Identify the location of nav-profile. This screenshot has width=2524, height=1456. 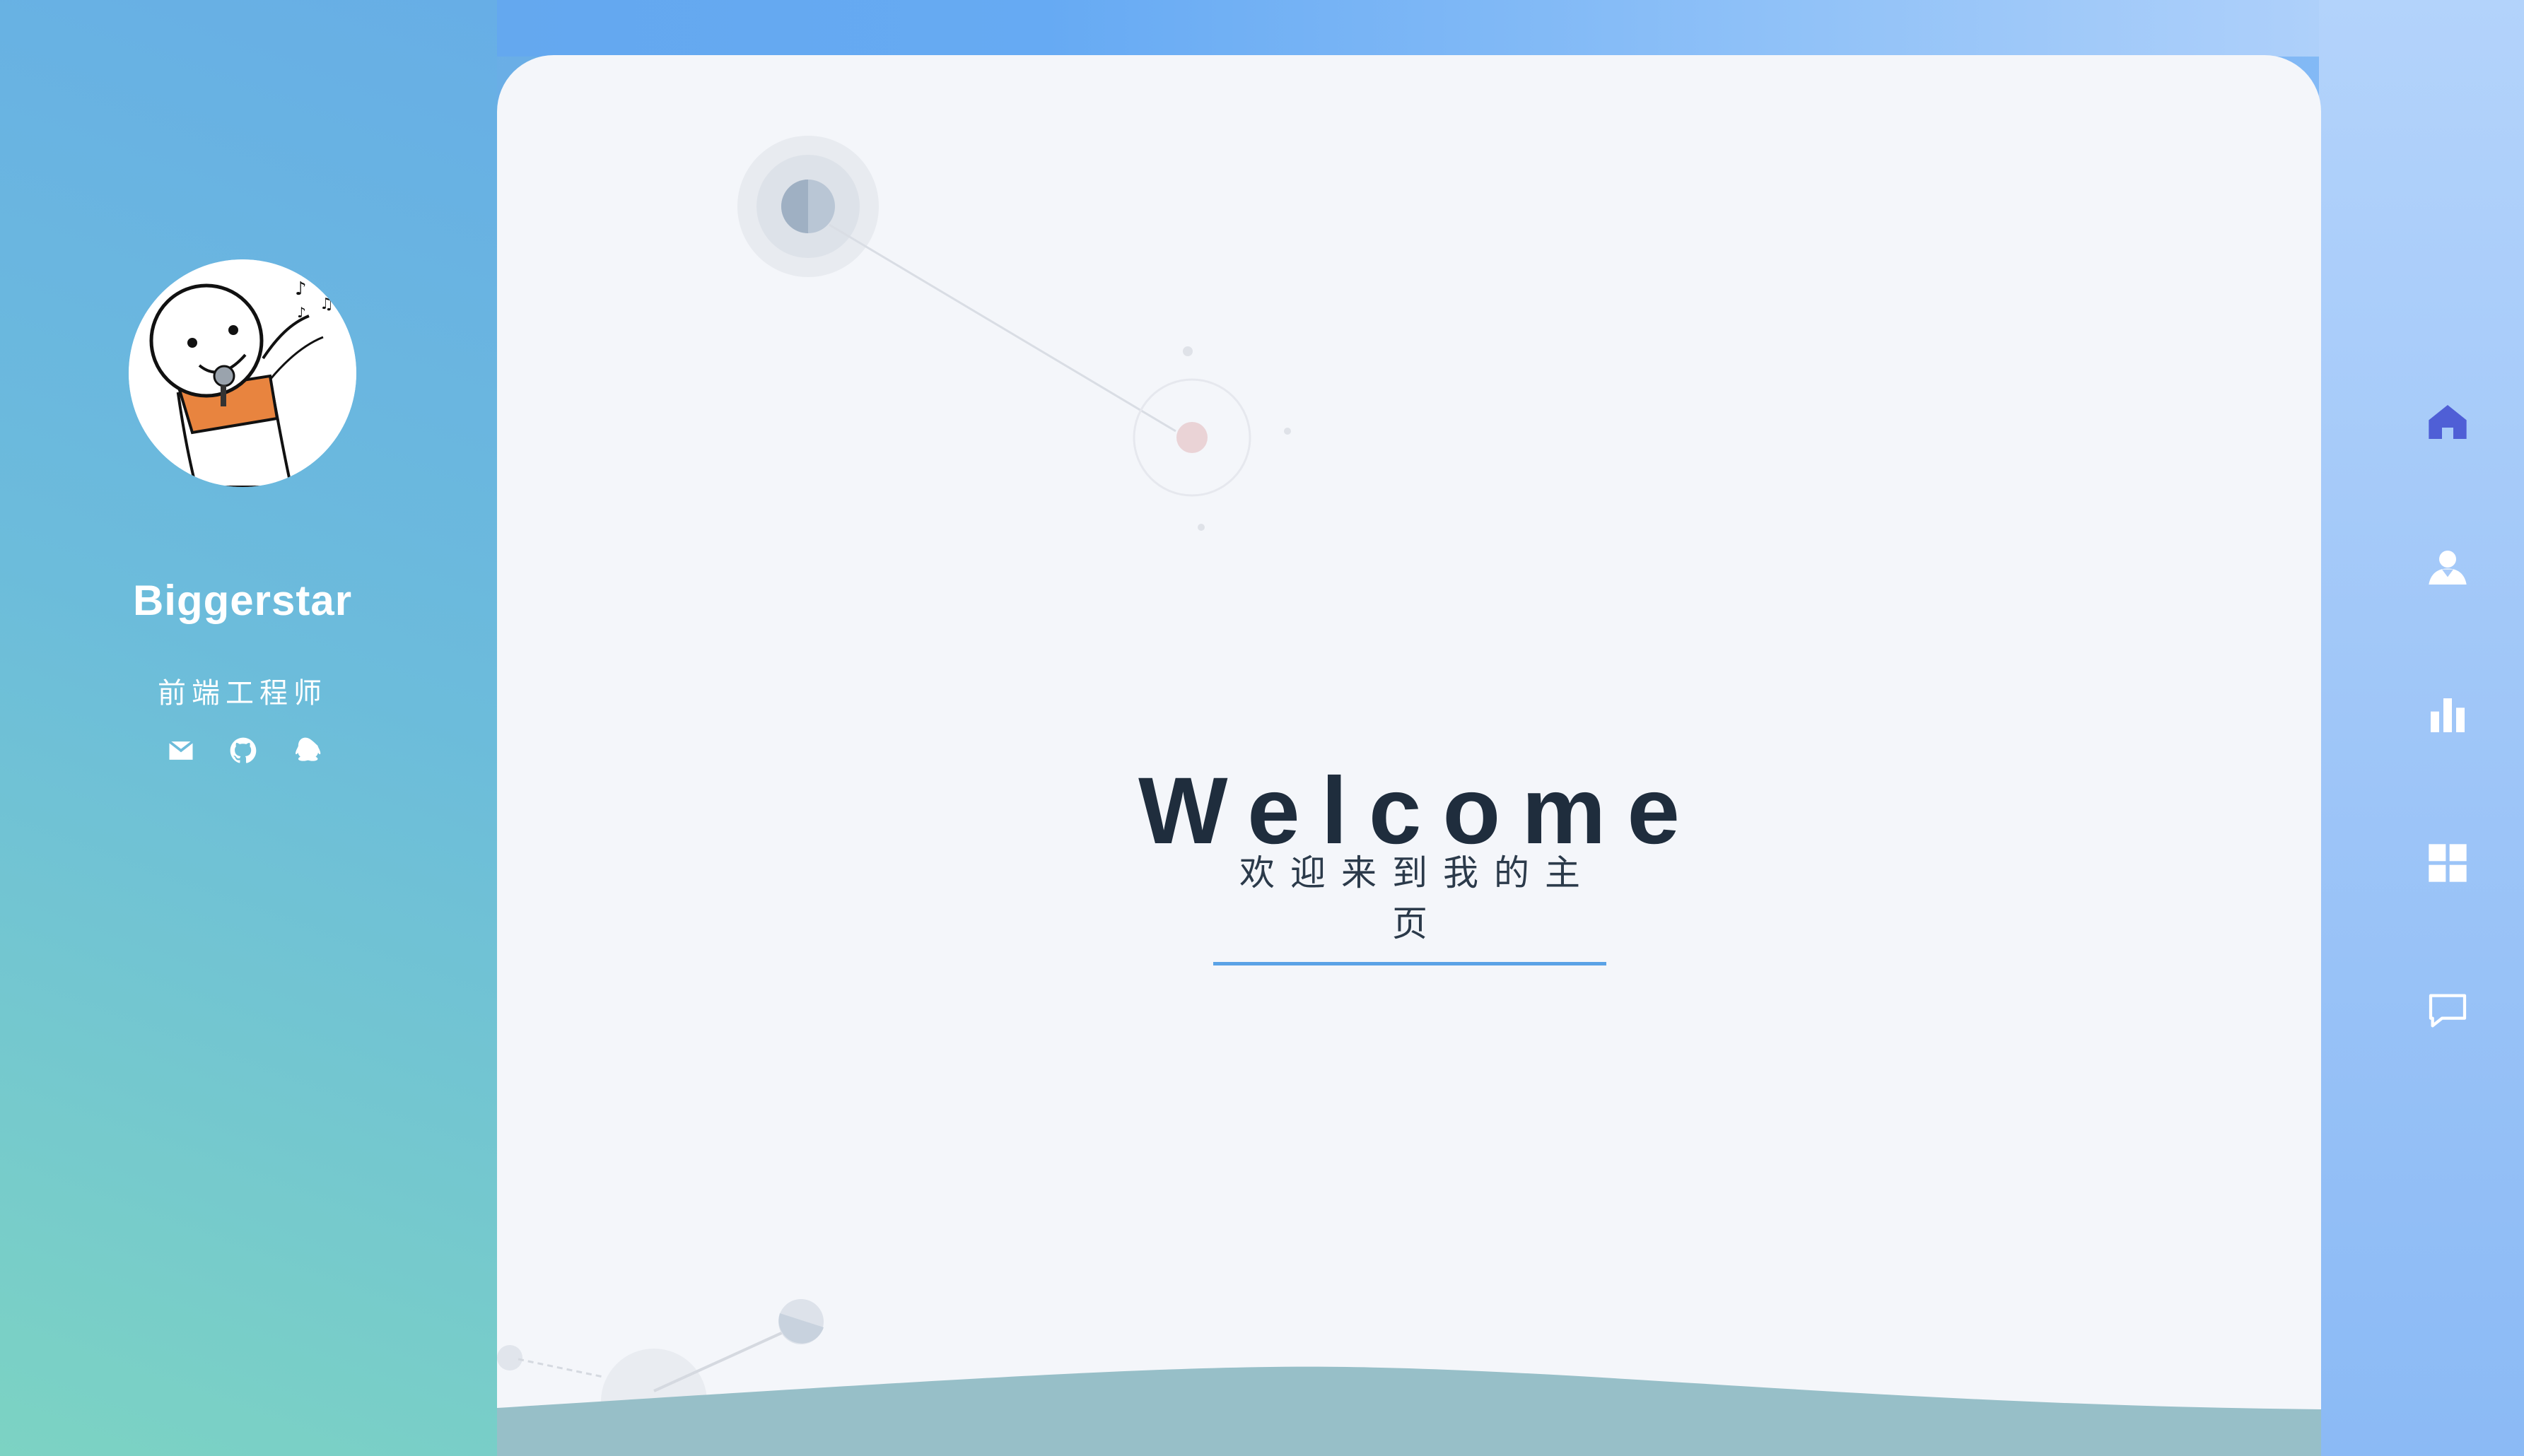
(2447, 568).